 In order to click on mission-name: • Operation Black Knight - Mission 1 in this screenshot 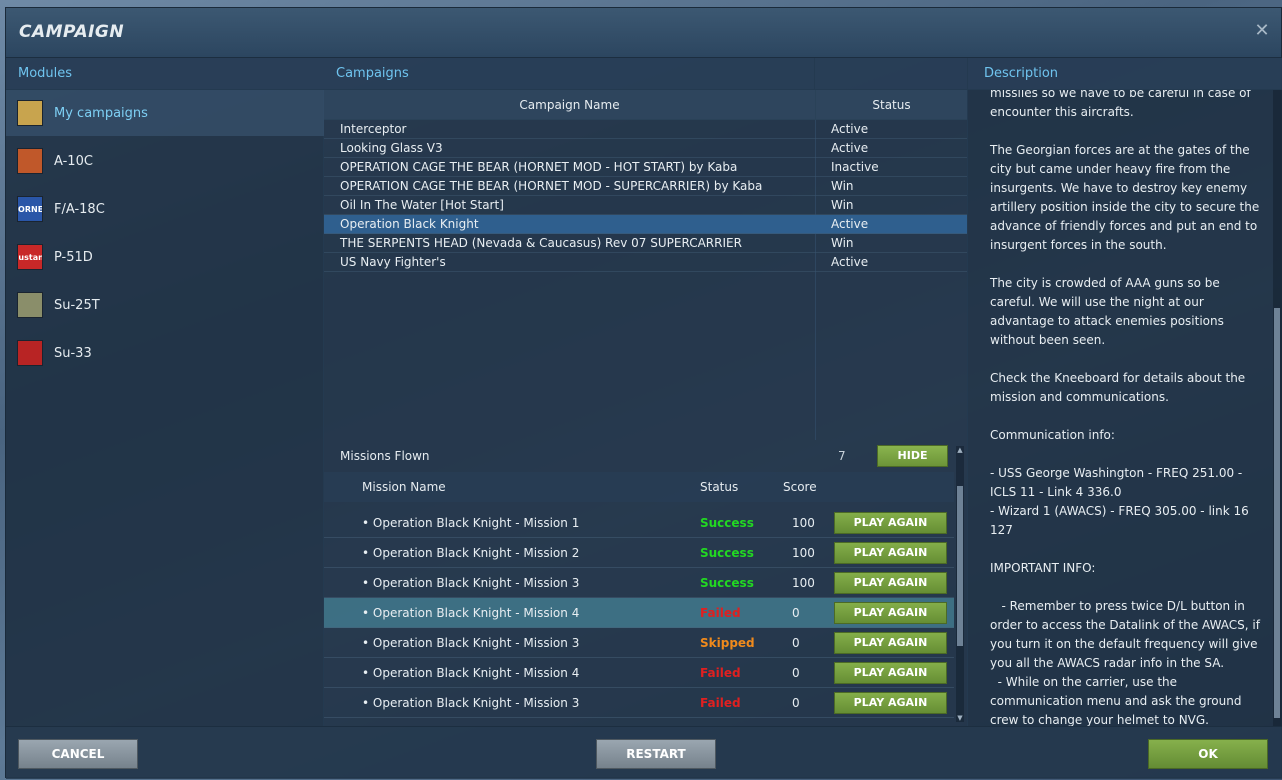, I will do `click(471, 523)`.